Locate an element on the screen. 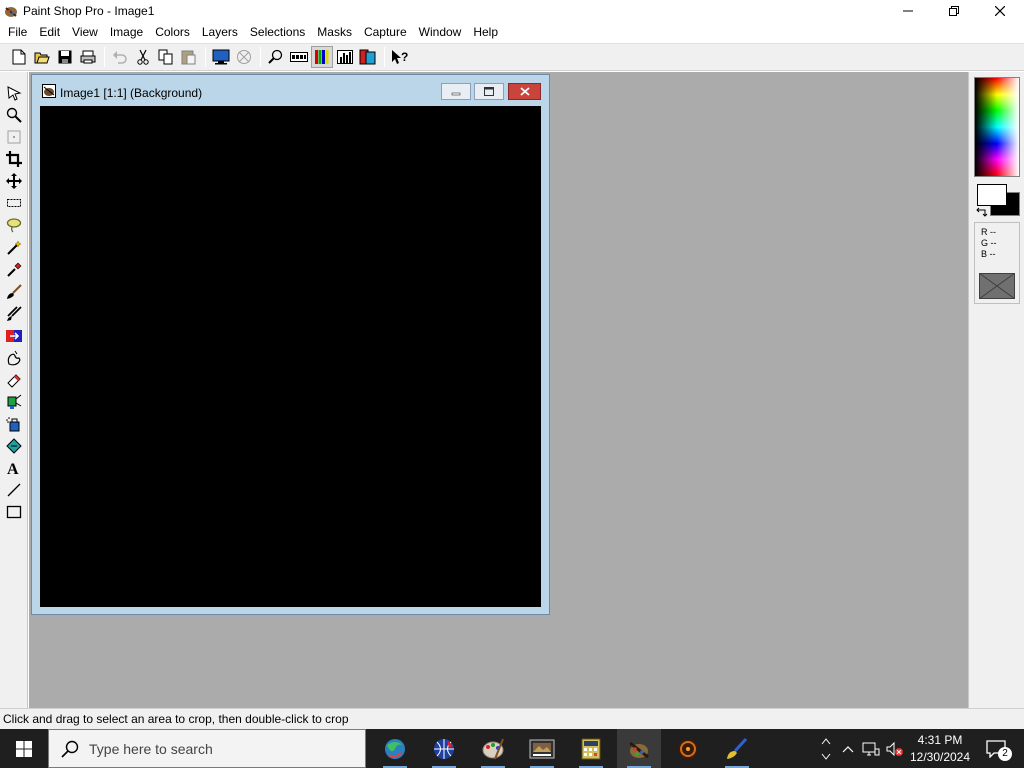 Image resolution: width=1024 pixels, height=768 pixels. airbrush-tool is located at coordinates (14, 424).